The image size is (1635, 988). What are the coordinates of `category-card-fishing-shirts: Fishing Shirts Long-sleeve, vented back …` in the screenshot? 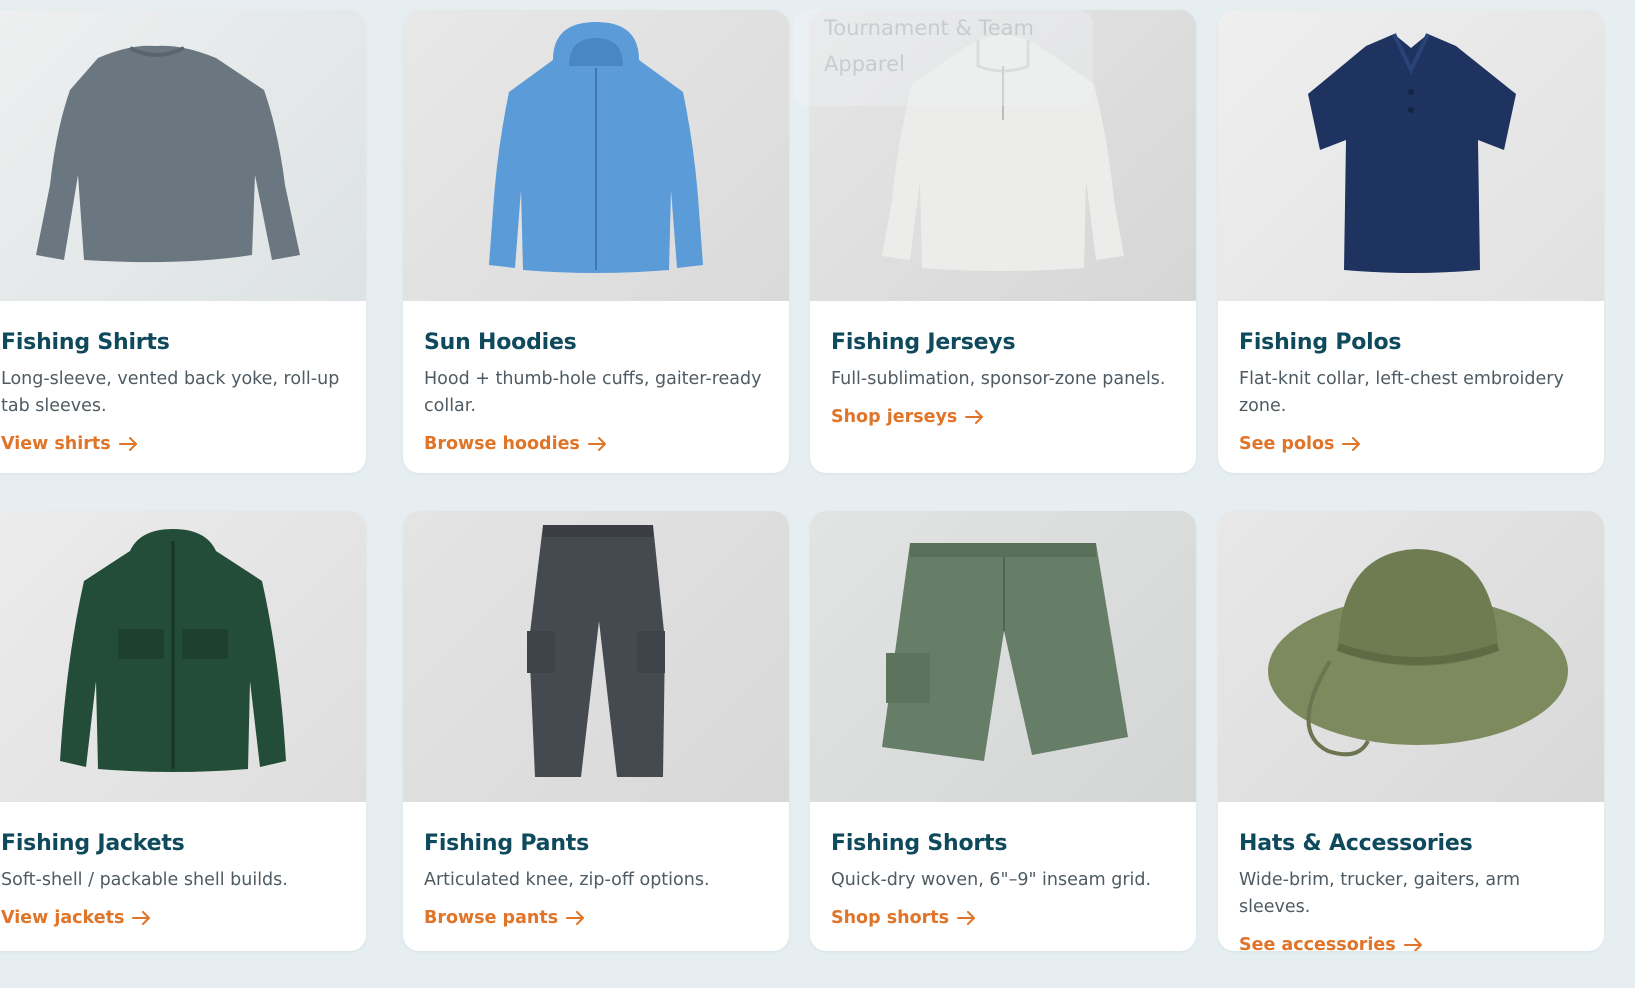 It's located at (183, 241).